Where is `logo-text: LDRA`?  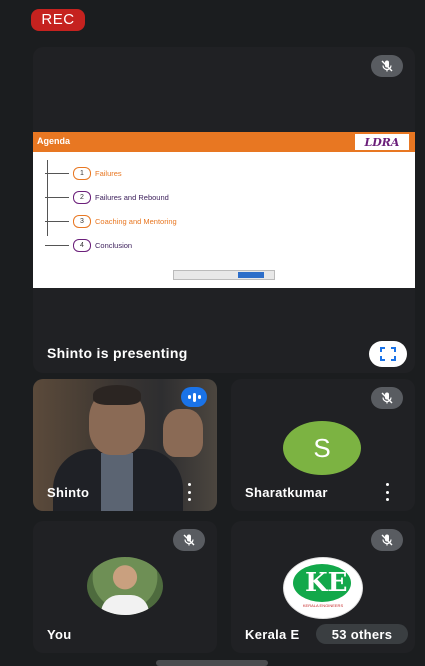 logo-text: LDRA is located at coordinates (382, 142).